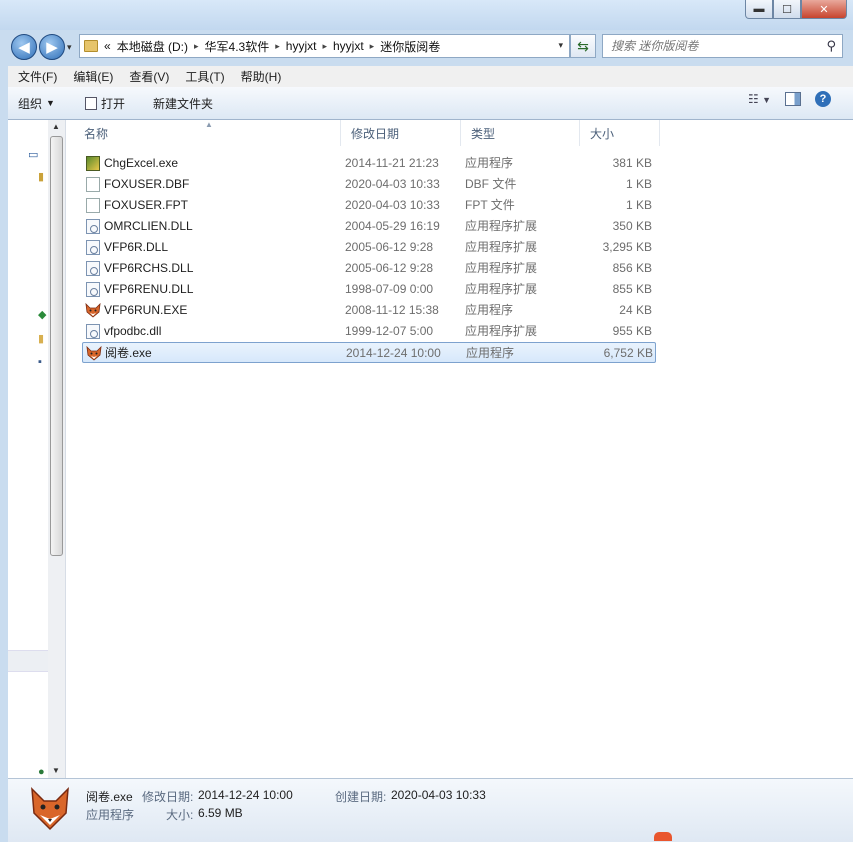  I want to click on file-size: 3,295 KB, so click(627, 247).